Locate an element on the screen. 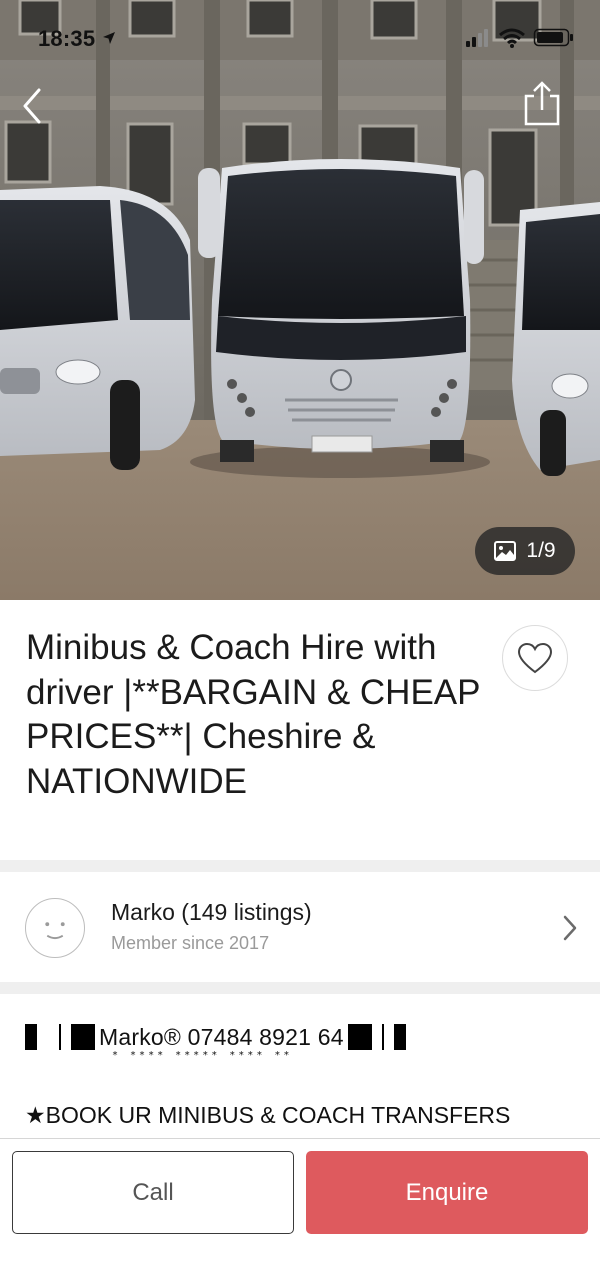 The height and width of the screenshot is (1277, 600). description-contact-line: Marko® 07484 8921 64 is located at coordinates (215, 1037).